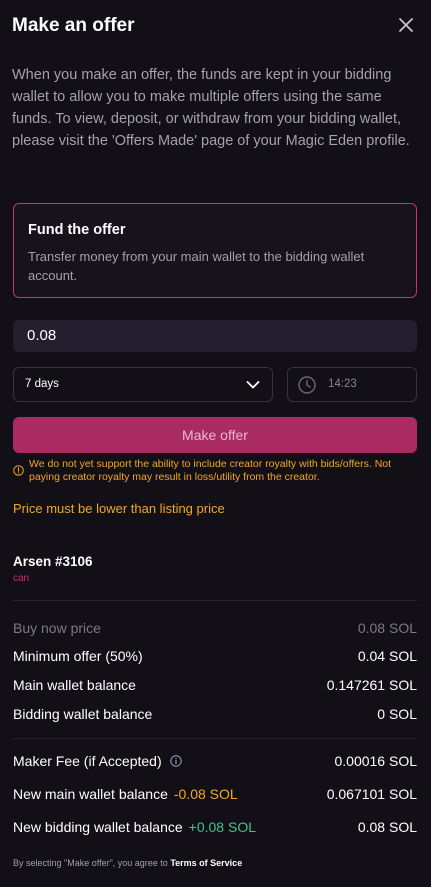  I want to click on new-bidding-balance-delta: +0.08 SOL, so click(222, 827).